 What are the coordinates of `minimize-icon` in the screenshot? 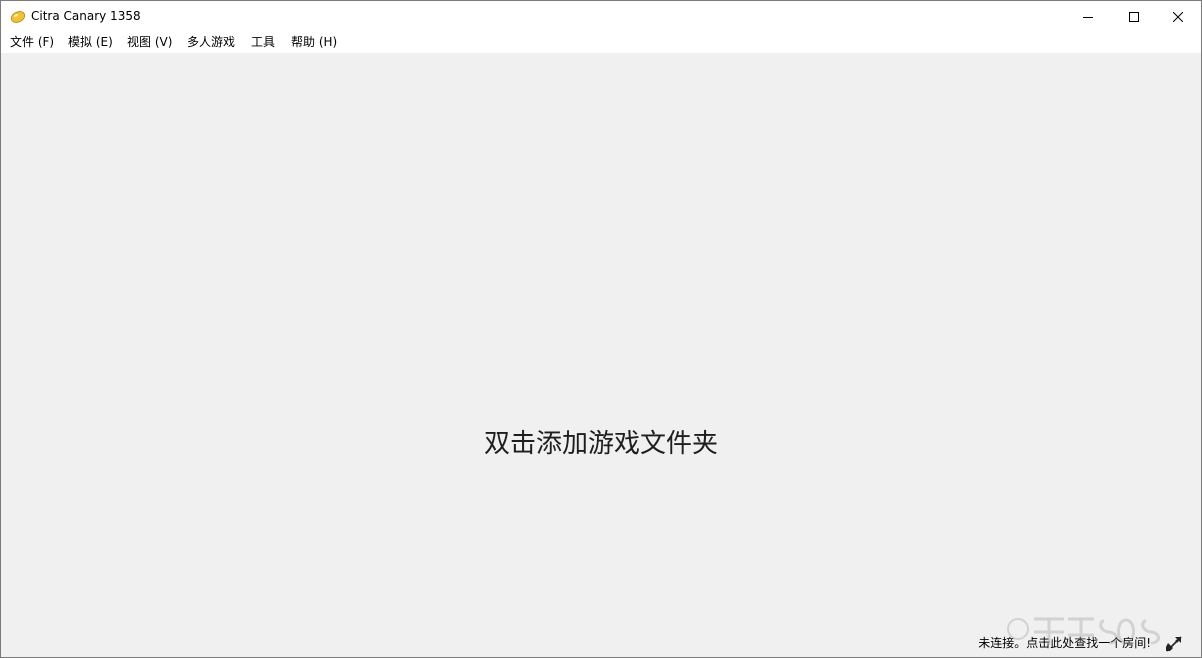 It's located at (1088, 16).